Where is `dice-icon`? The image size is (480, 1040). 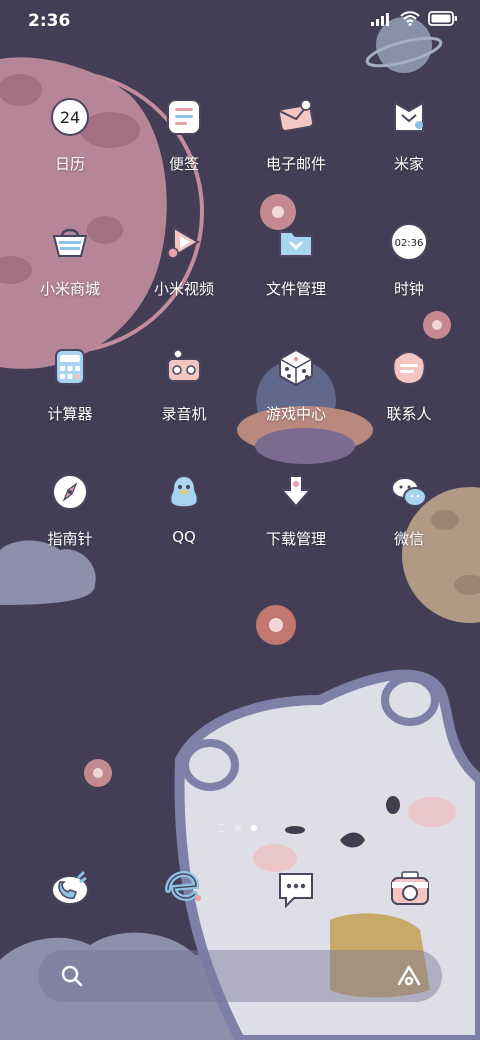 dice-icon is located at coordinates (296, 367).